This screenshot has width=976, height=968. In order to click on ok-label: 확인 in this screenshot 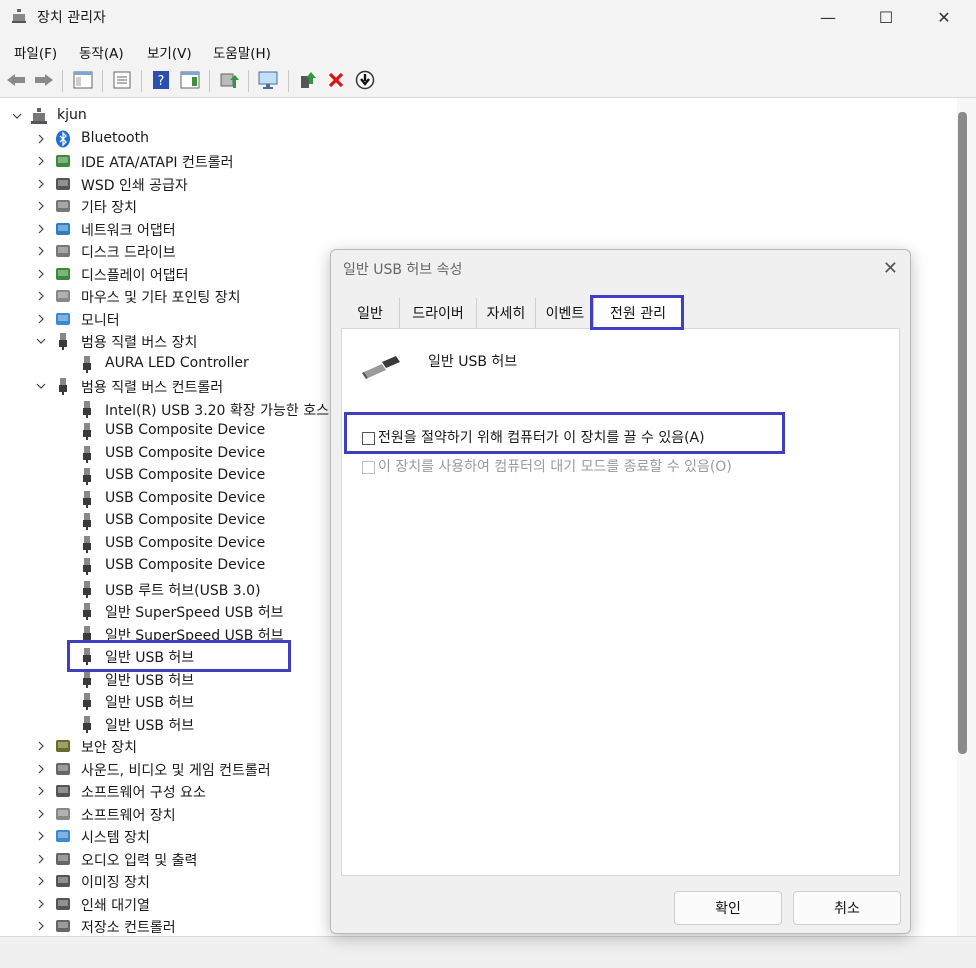, I will do `click(728, 909)`.